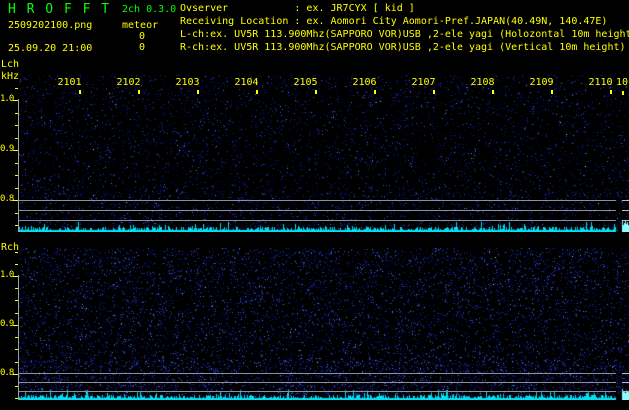 The height and width of the screenshot is (410, 629). What do you see at coordinates (246, 82) in the screenshot?
I see `time-tick-label: 2104` at bounding box center [246, 82].